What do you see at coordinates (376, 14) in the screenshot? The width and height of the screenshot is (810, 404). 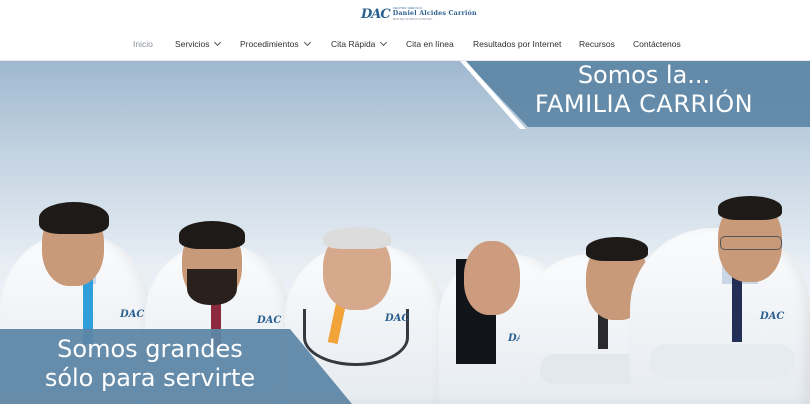 I see `logo-mark: DAC` at bounding box center [376, 14].